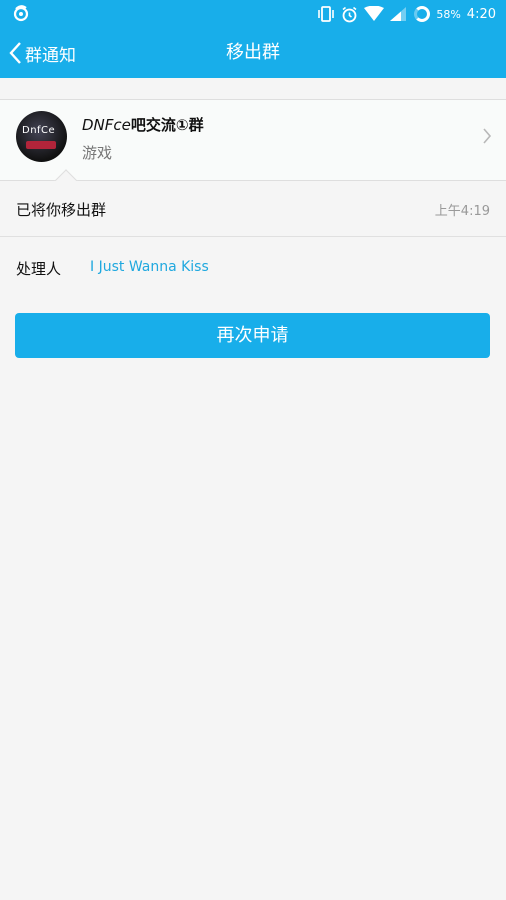 The height and width of the screenshot is (900, 506). I want to click on vibrate-icon, so click(326, 14).